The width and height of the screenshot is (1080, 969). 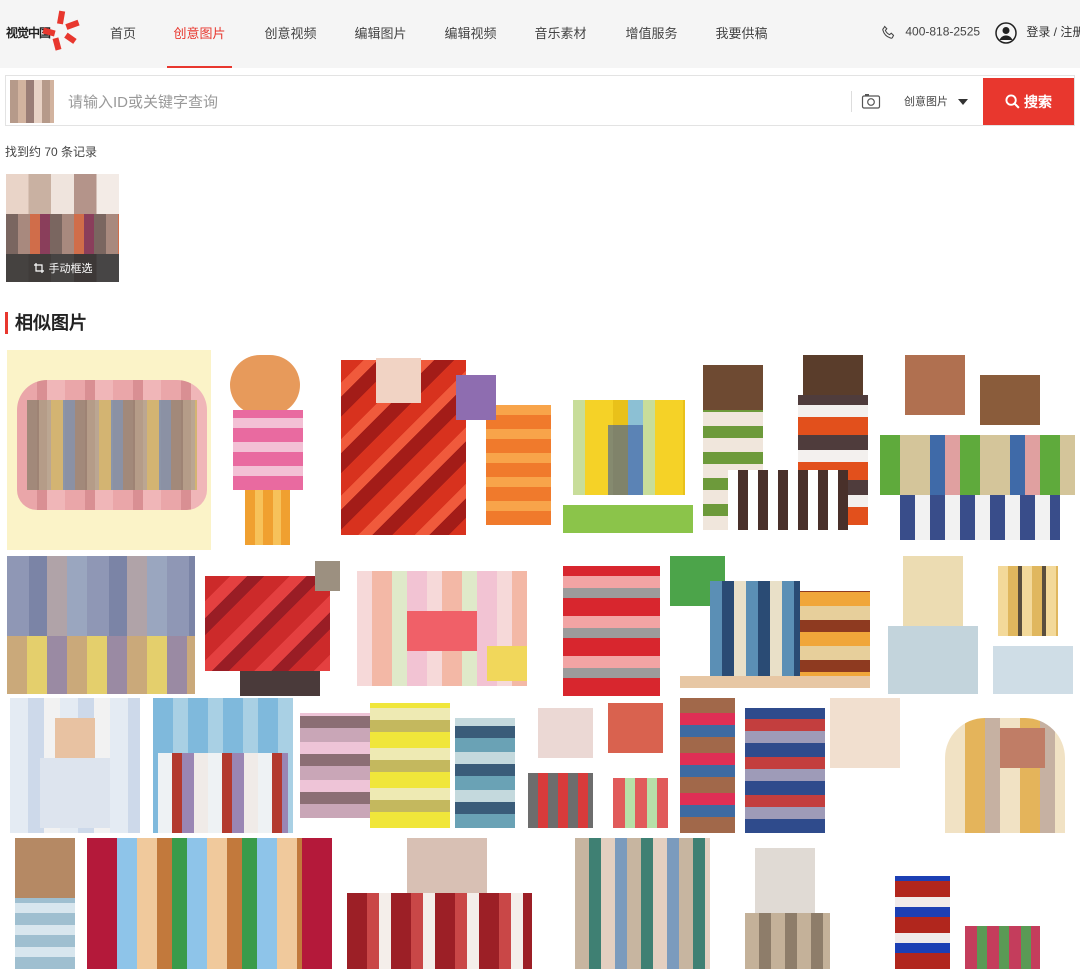 I want to click on nav-home: 首页, so click(x=123, y=34).